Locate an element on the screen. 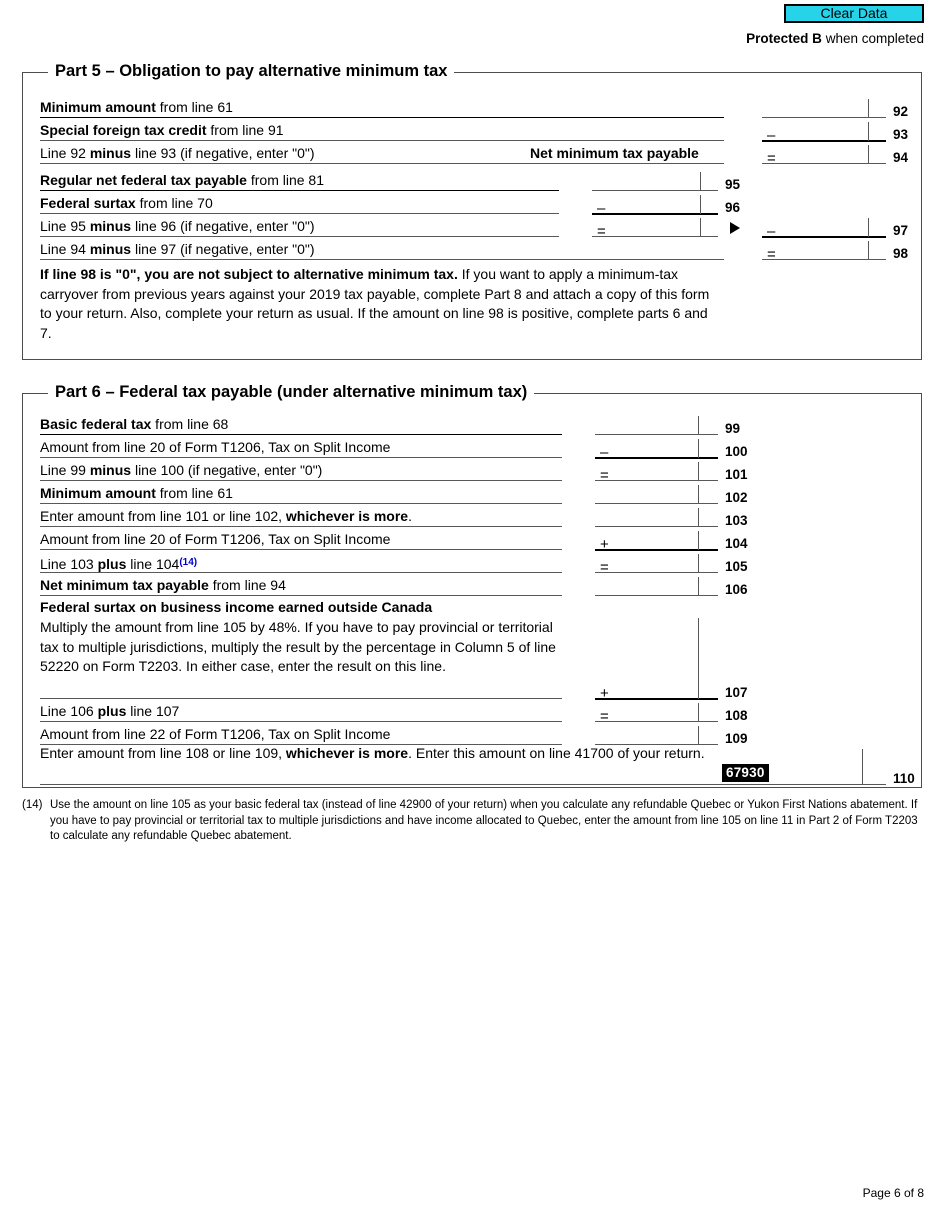 Image resolution: width=950 pixels, height=1230 pixels. part6-row-100-leader is located at coordinates (301, 457).